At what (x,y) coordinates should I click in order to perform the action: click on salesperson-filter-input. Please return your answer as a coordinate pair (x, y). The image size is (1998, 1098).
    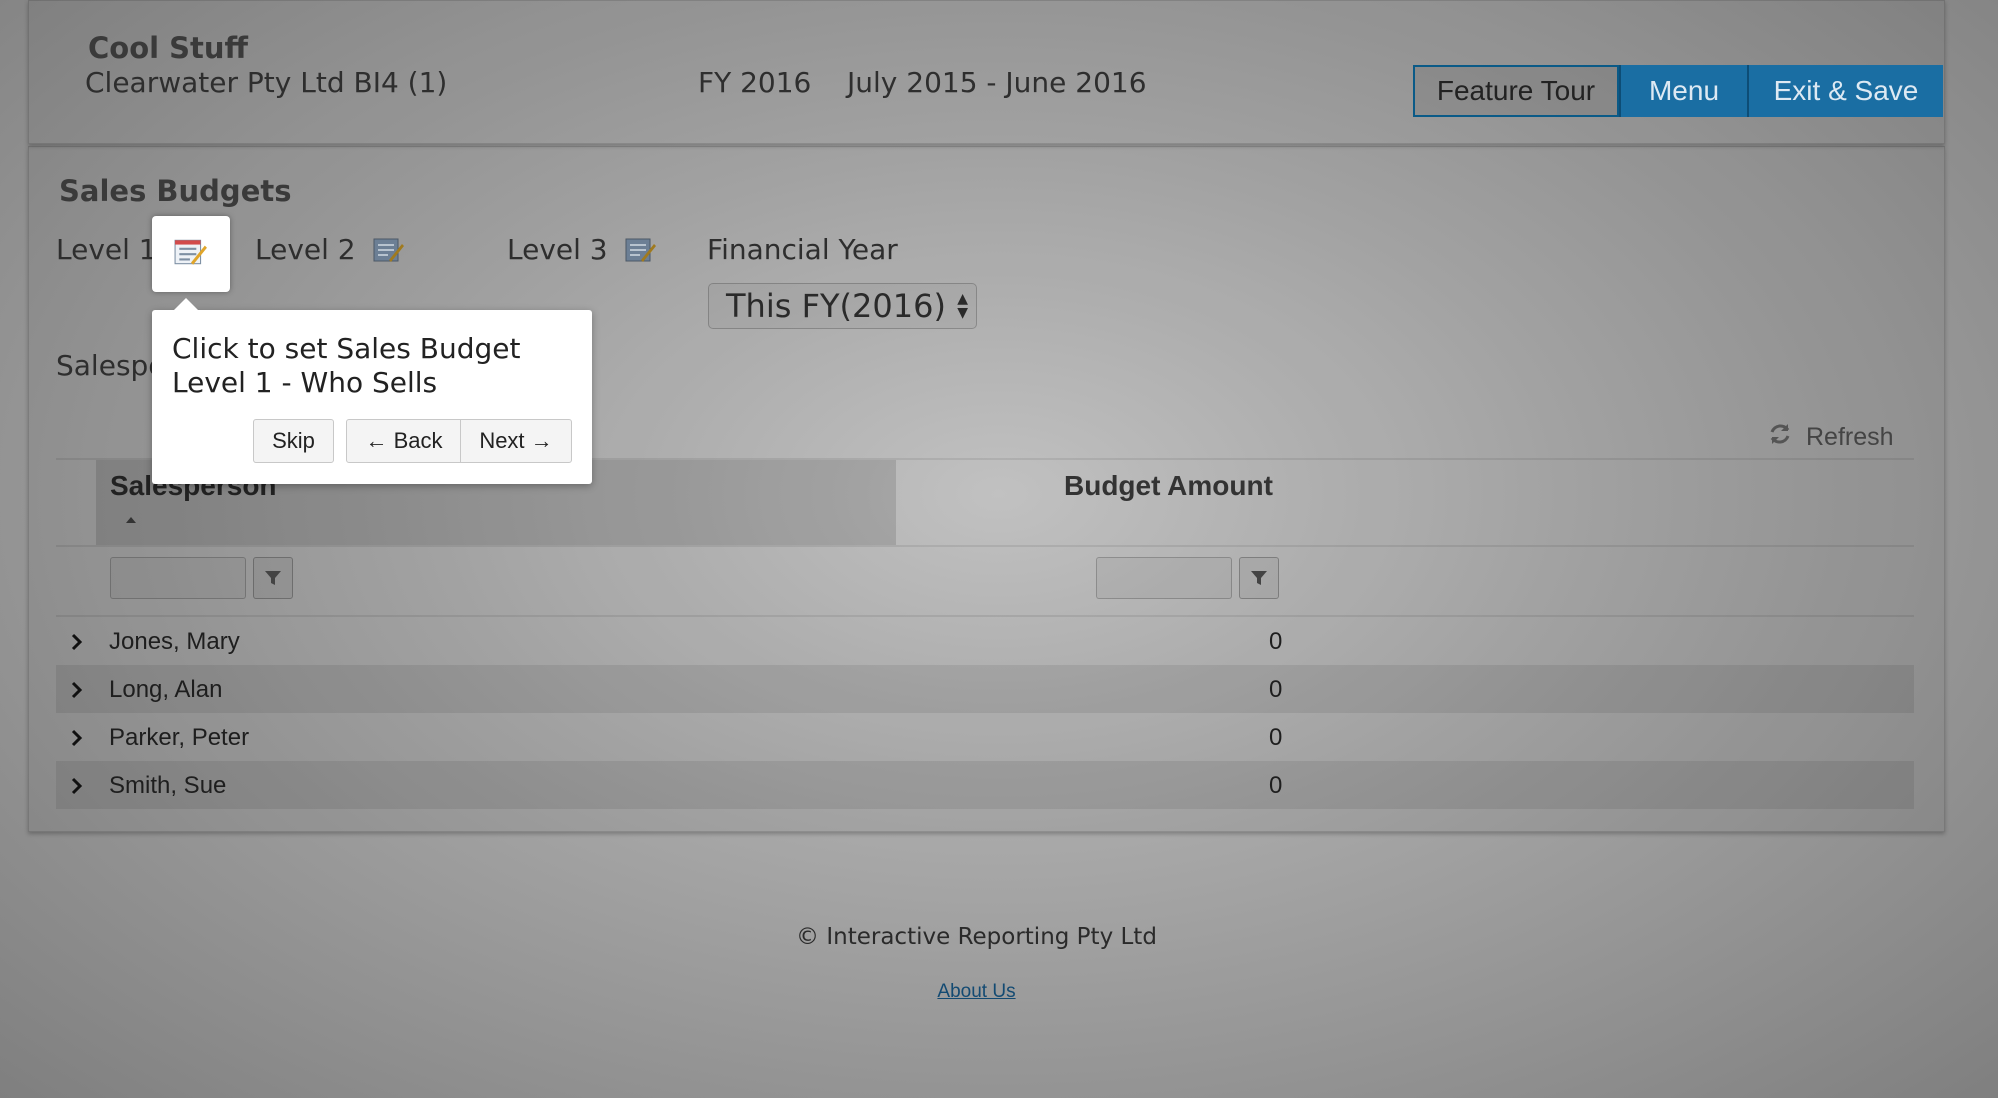
    Looking at the image, I should click on (178, 578).